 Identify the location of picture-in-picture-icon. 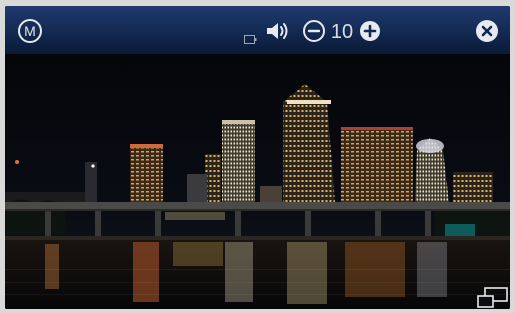
(492, 297).